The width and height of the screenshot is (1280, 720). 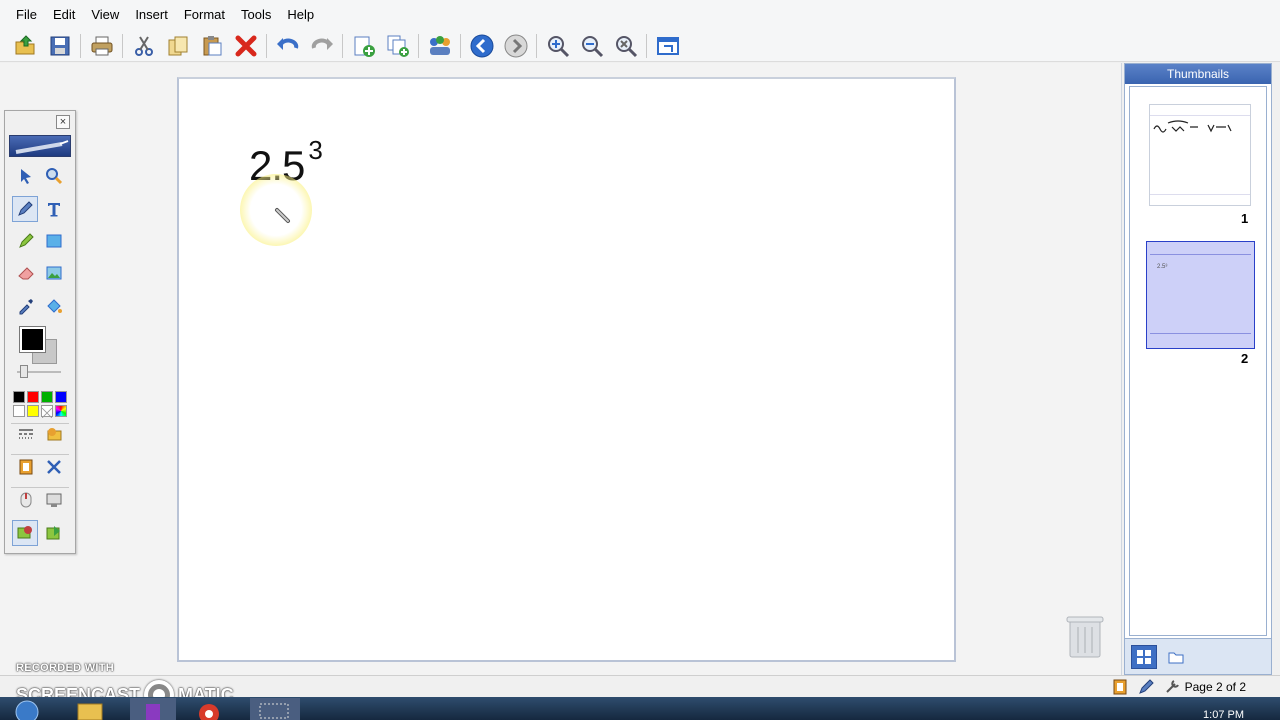 I want to click on start-icon, so click(x=27, y=709).